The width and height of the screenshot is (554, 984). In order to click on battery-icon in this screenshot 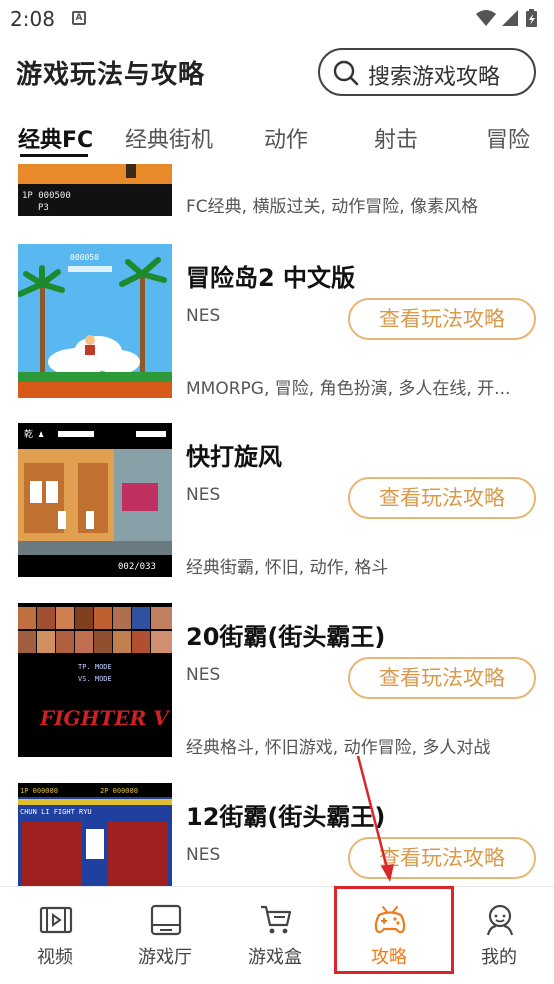, I will do `click(531, 18)`.